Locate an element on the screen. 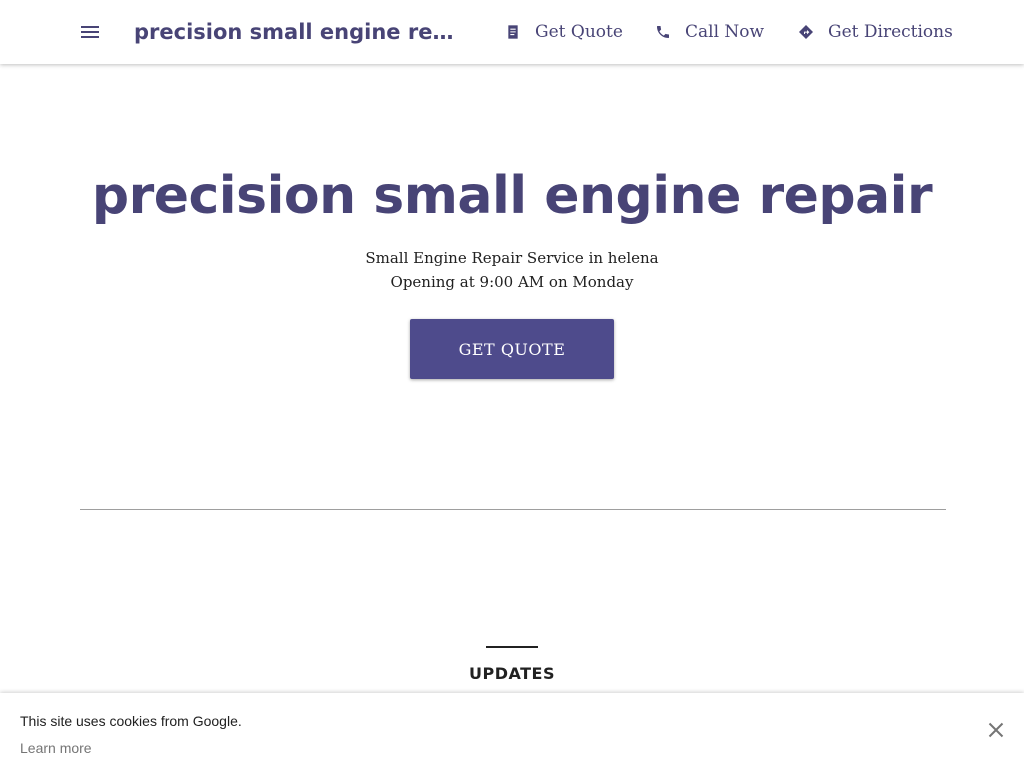 The height and width of the screenshot is (768, 1024). opening-hours: Opening at 9:00 AM on Monday is located at coordinates (512, 282).